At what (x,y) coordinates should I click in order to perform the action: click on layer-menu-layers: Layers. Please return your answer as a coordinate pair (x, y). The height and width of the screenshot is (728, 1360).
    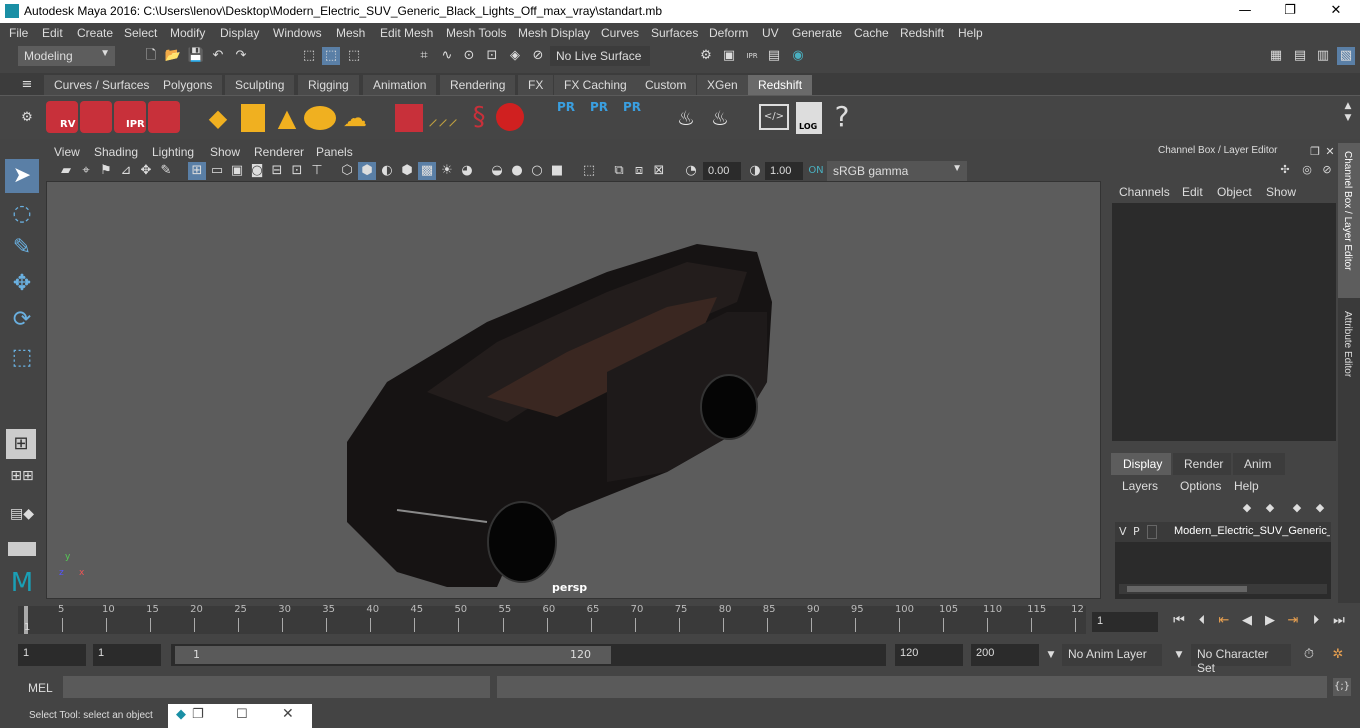
    Looking at the image, I should click on (1140, 486).